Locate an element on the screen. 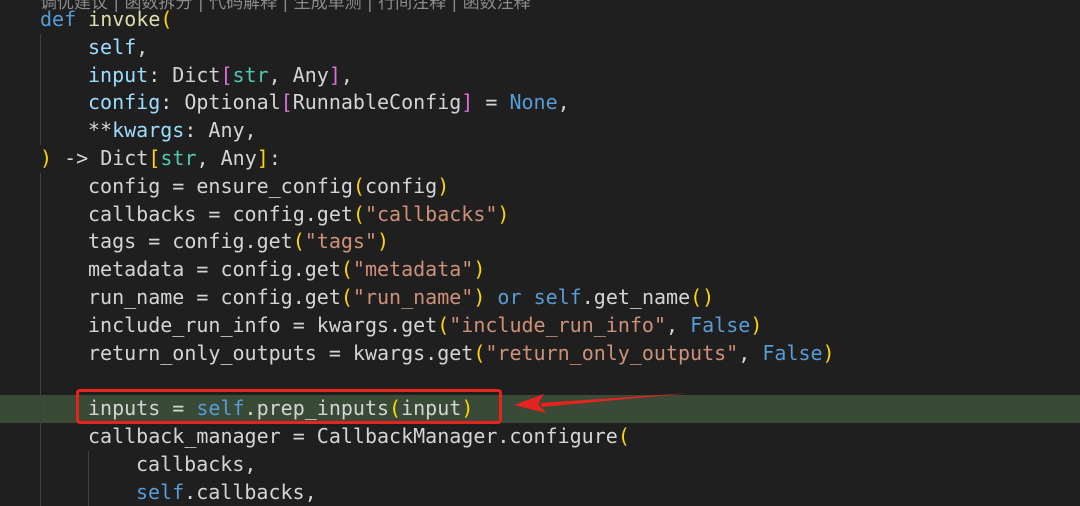  code-text: config: Optional[RunnableConfig] = None, is located at coordinates (329, 103).